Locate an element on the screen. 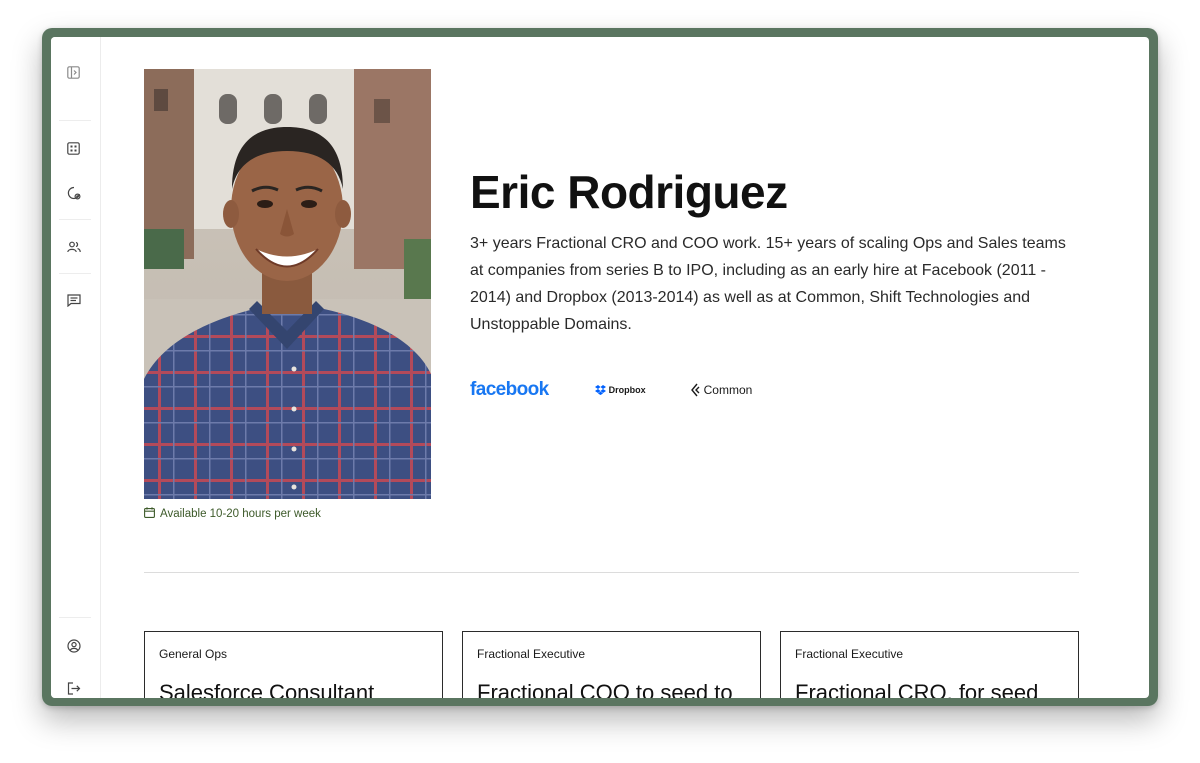  section-divider is located at coordinates (611, 572).